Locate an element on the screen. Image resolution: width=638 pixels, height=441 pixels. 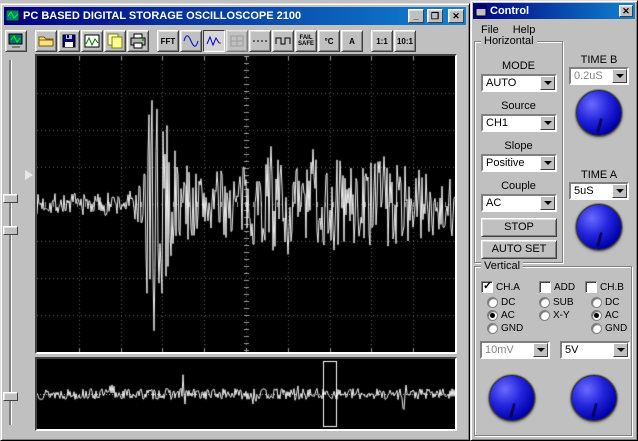
maximize-button: ❐ is located at coordinates (435, 16).